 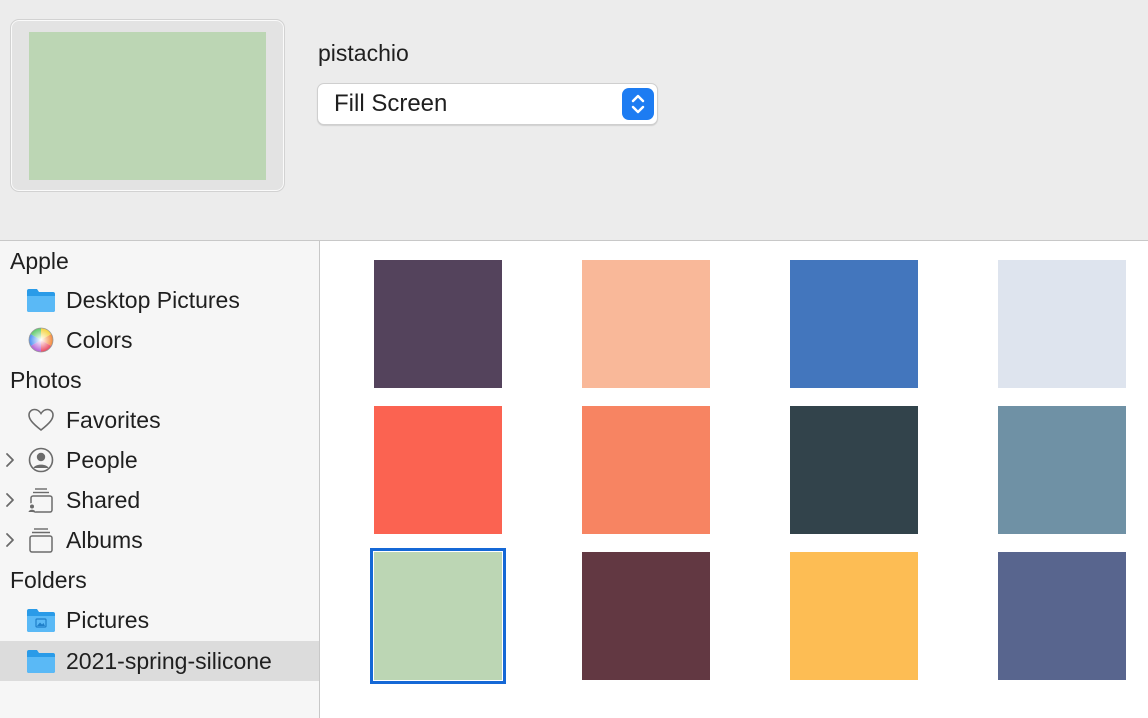 I want to click on wallpaper-preview, so click(x=147, y=105).